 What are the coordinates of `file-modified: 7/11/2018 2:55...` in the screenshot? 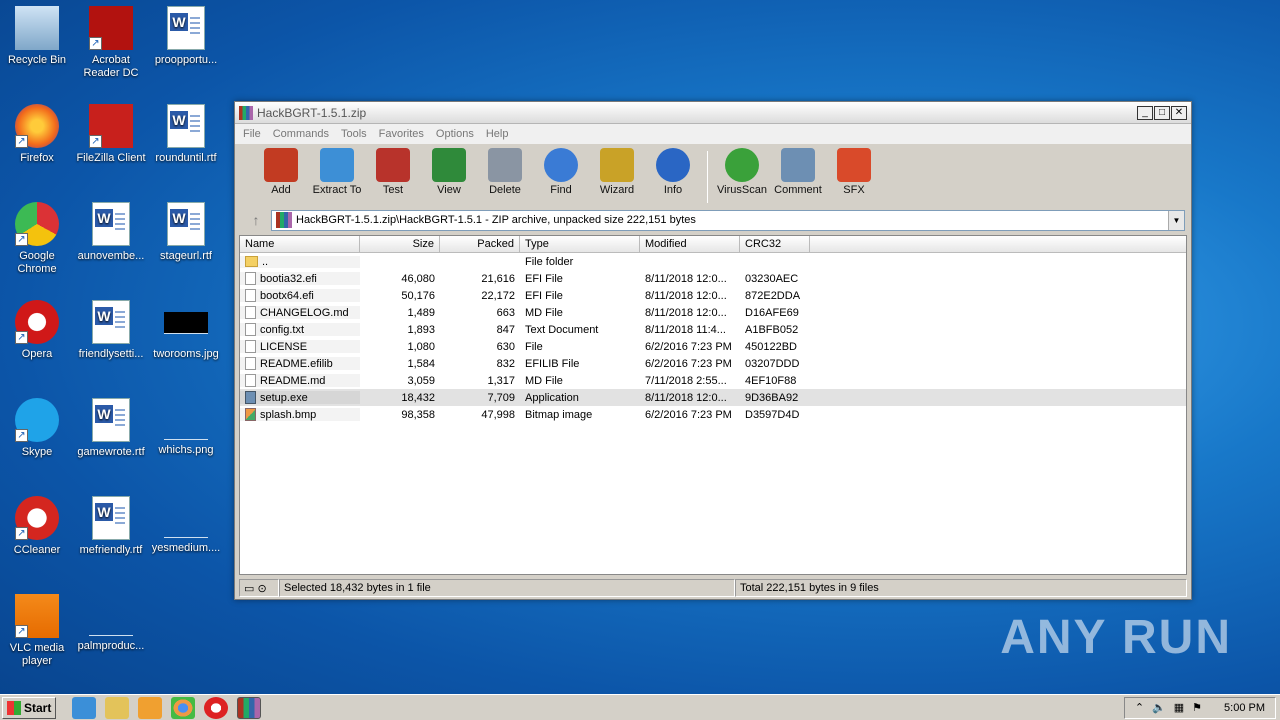 It's located at (686, 380).